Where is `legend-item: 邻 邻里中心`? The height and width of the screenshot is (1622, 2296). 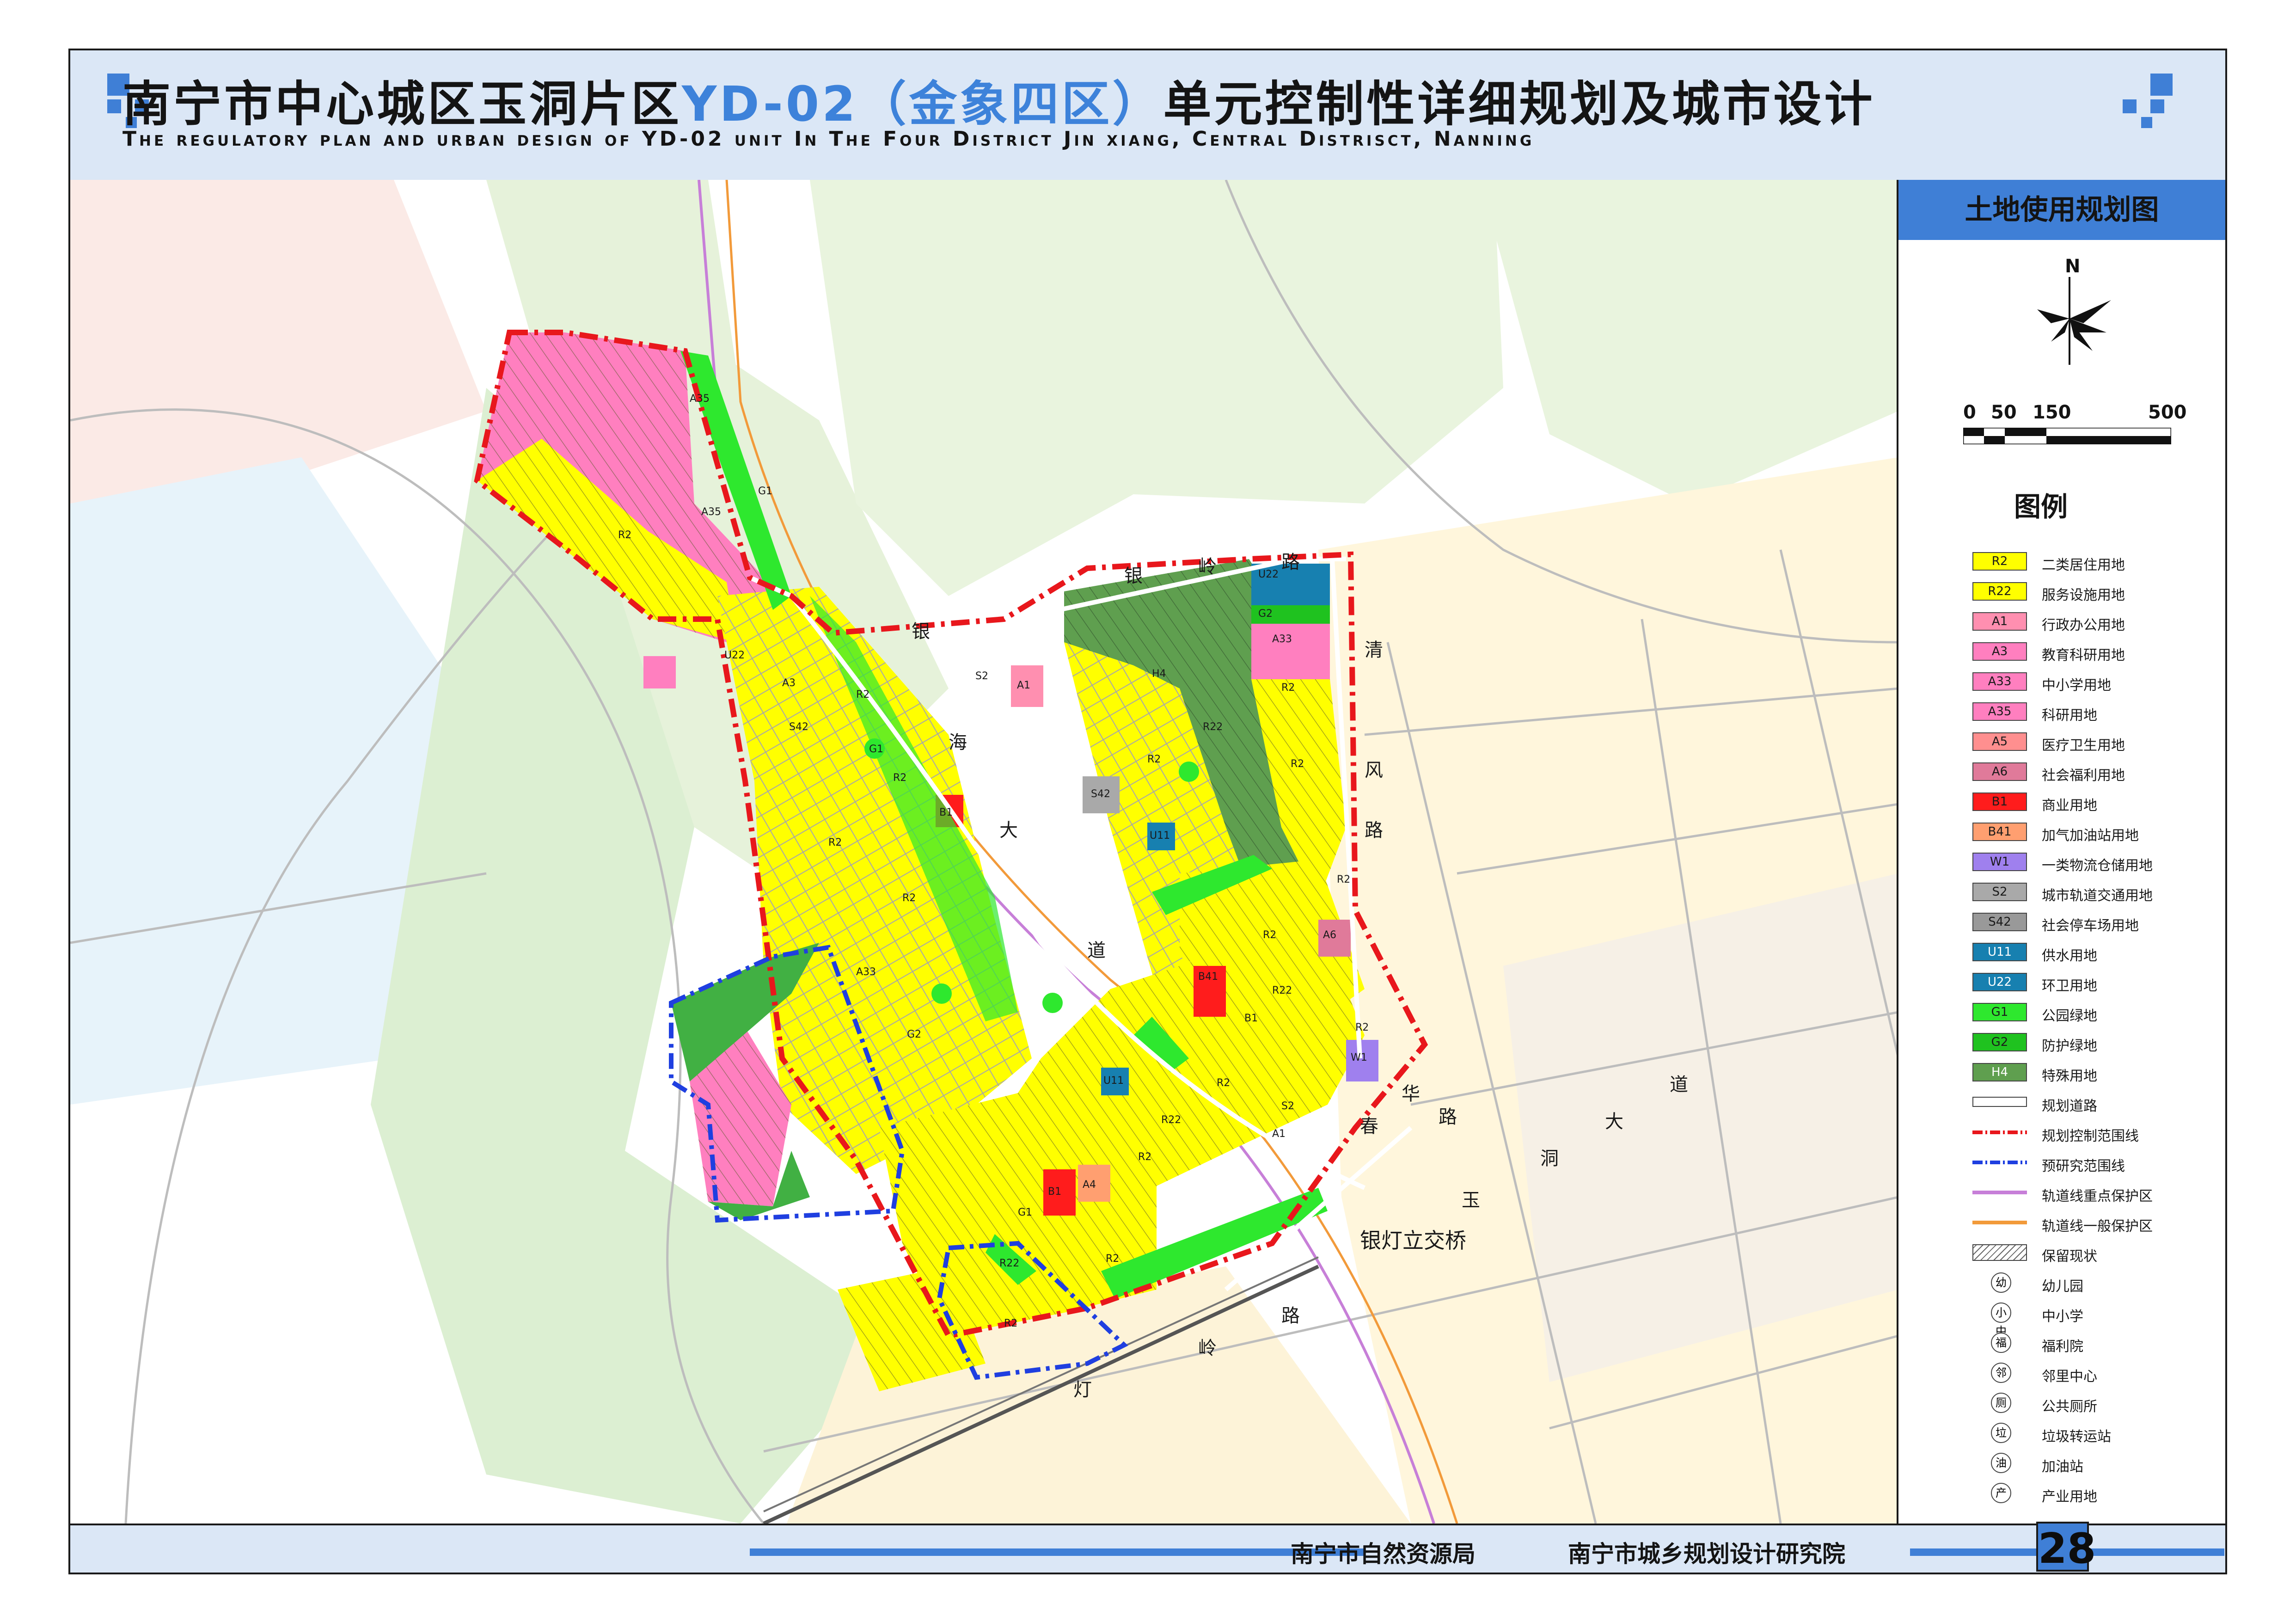
legend-item: 邻 邻里中心 is located at coordinates (2097, 1373).